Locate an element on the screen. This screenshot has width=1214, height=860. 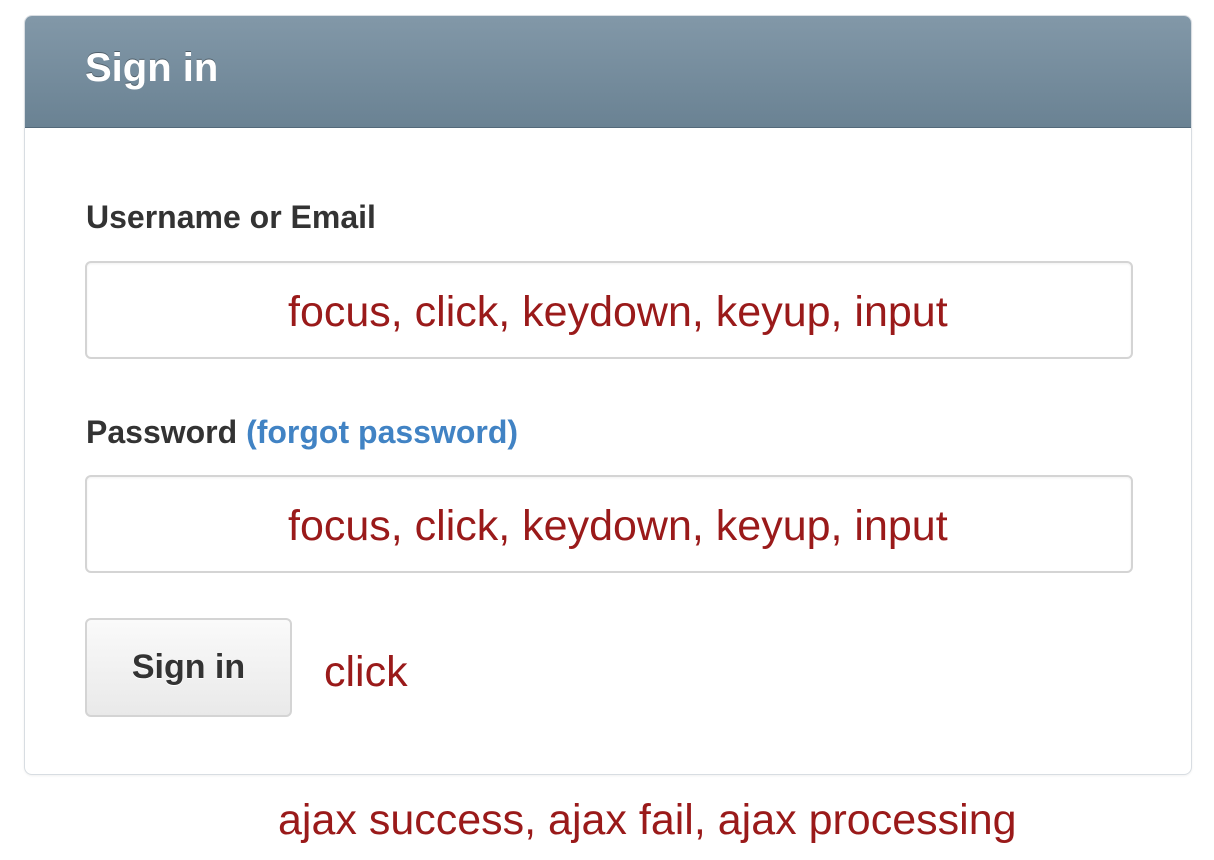
forgot-password-link: (forgot password) is located at coordinates (382, 432).